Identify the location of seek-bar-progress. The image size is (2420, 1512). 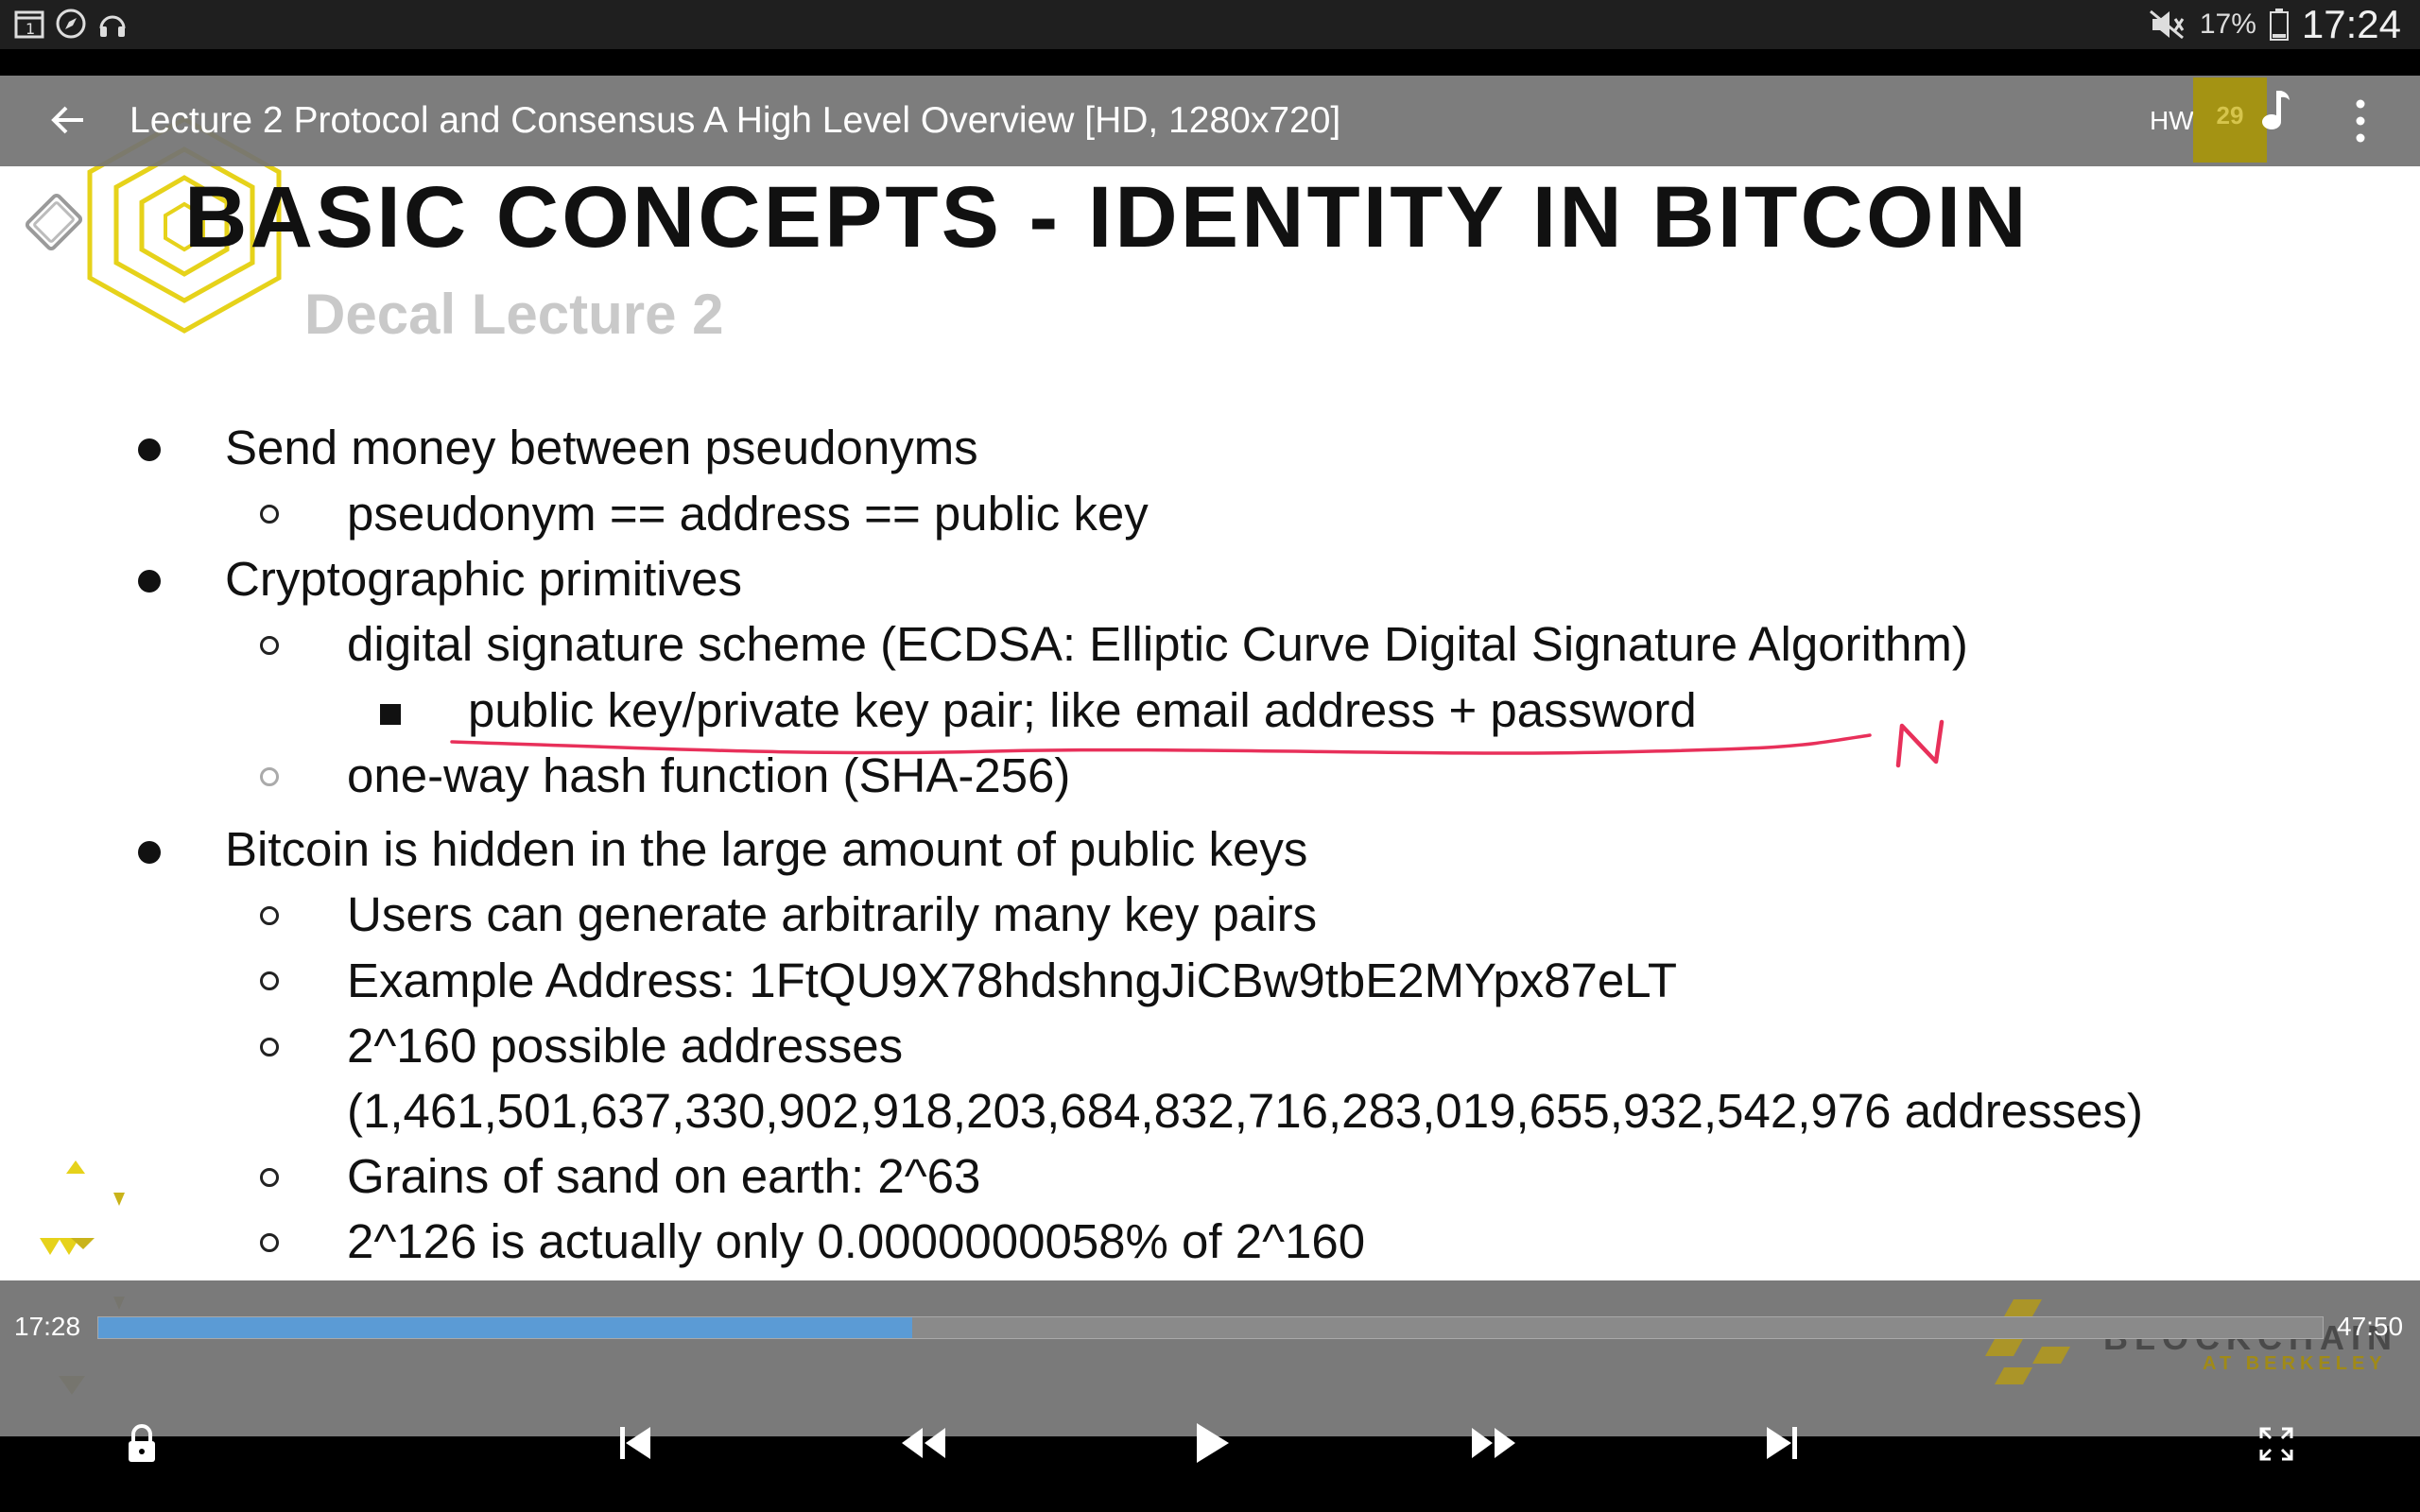
(505, 1327).